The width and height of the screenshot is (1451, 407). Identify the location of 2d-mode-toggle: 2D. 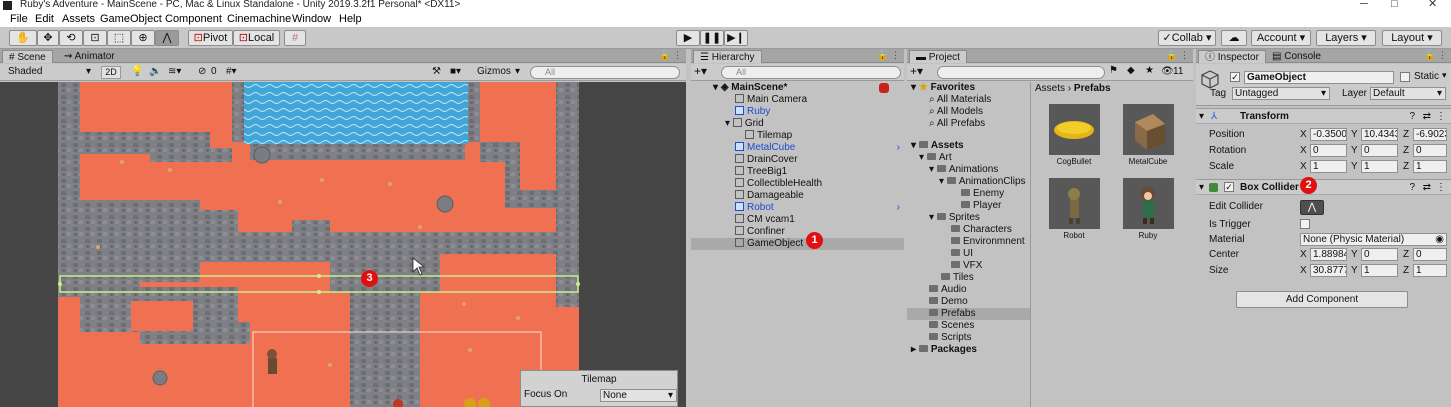
(111, 72).